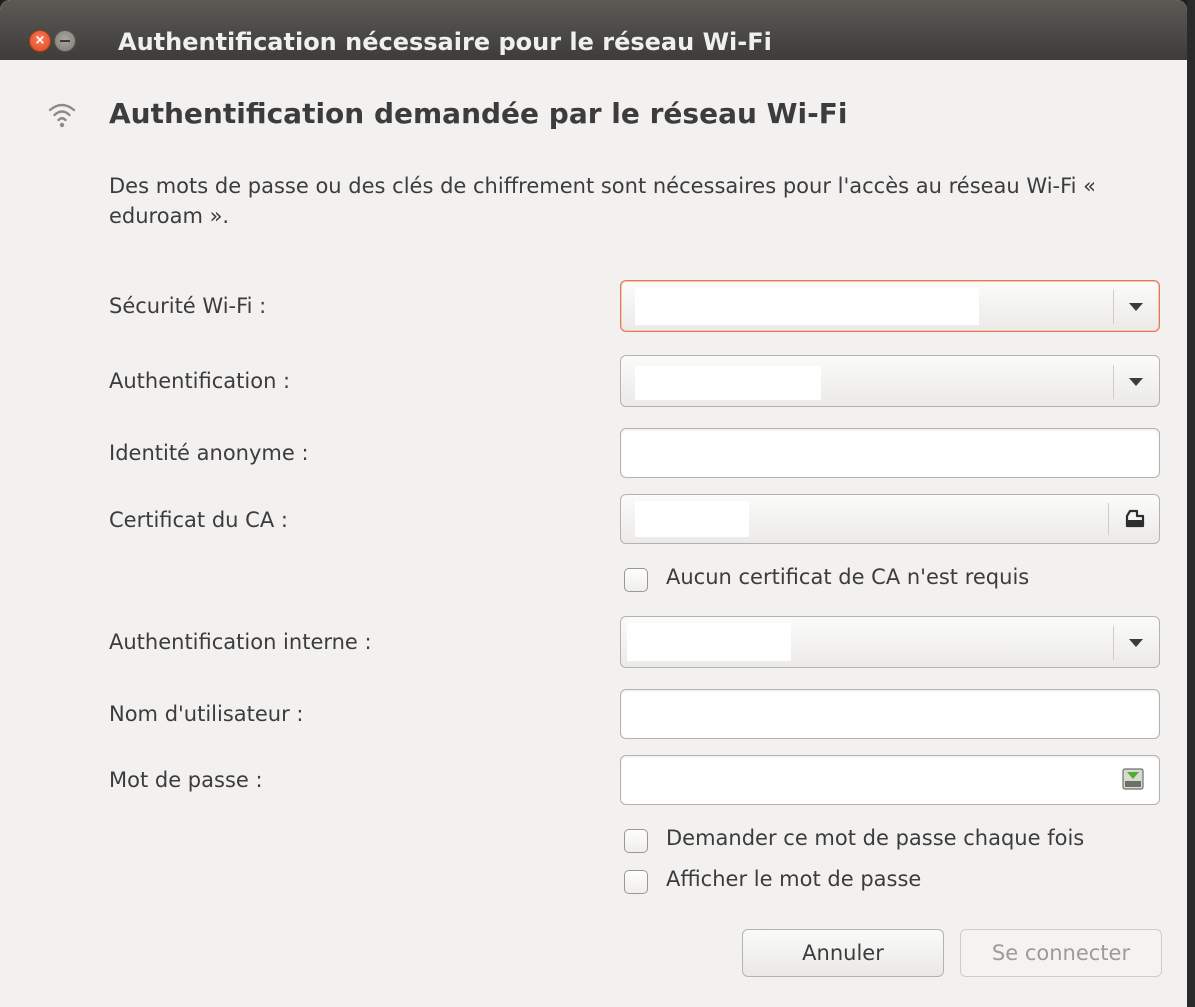 The image size is (1195, 1007). What do you see at coordinates (186, 780) in the screenshot?
I see `password-label: Mot de passe :` at bounding box center [186, 780].